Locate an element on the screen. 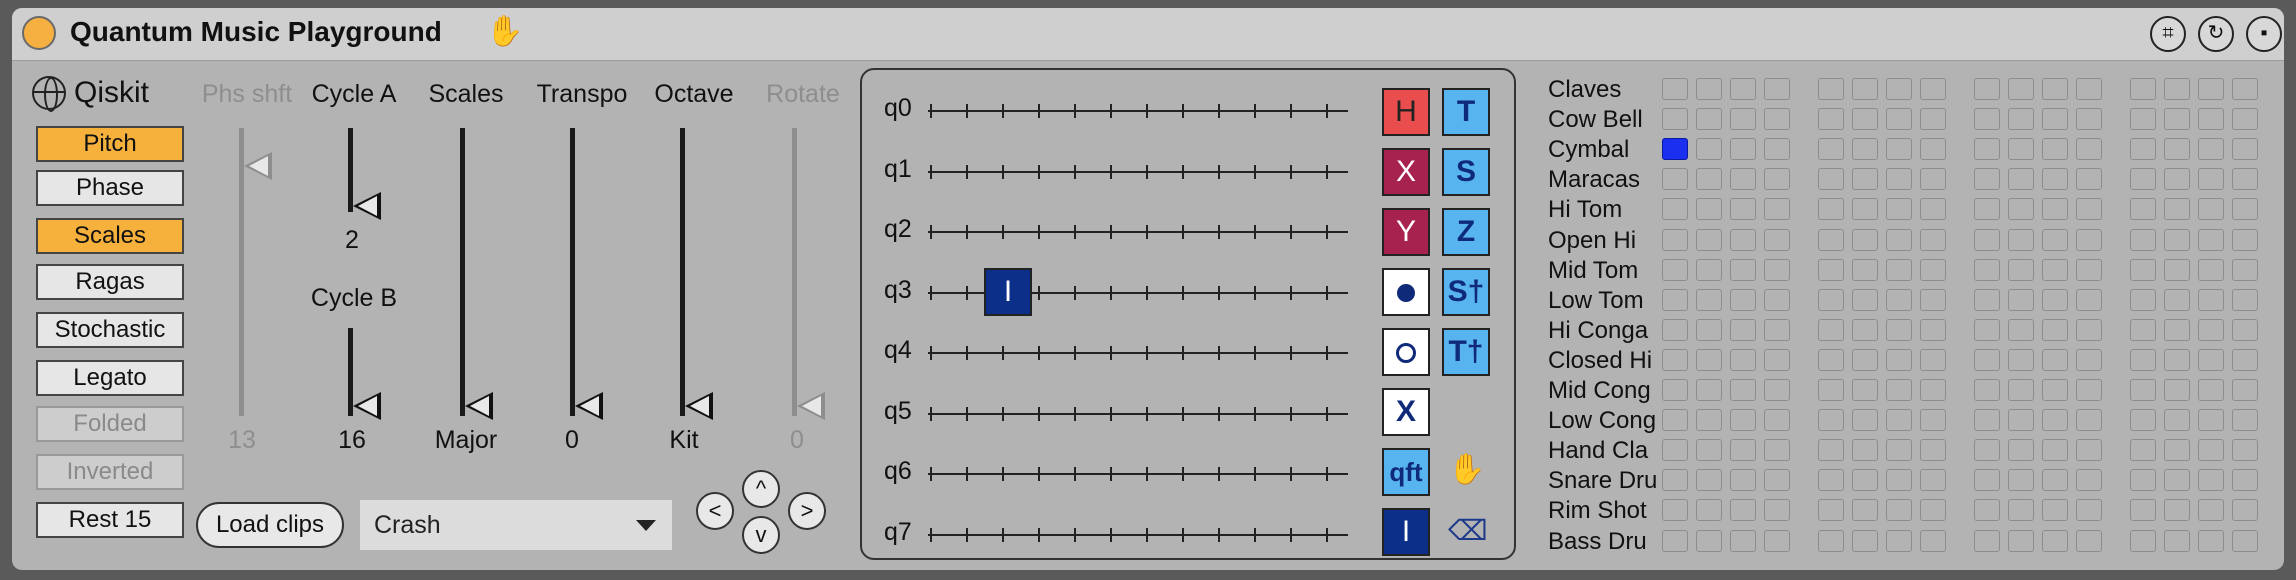 The image size is (2296, 580). tdg-gate: T† is located at coordinates (1466, 352).